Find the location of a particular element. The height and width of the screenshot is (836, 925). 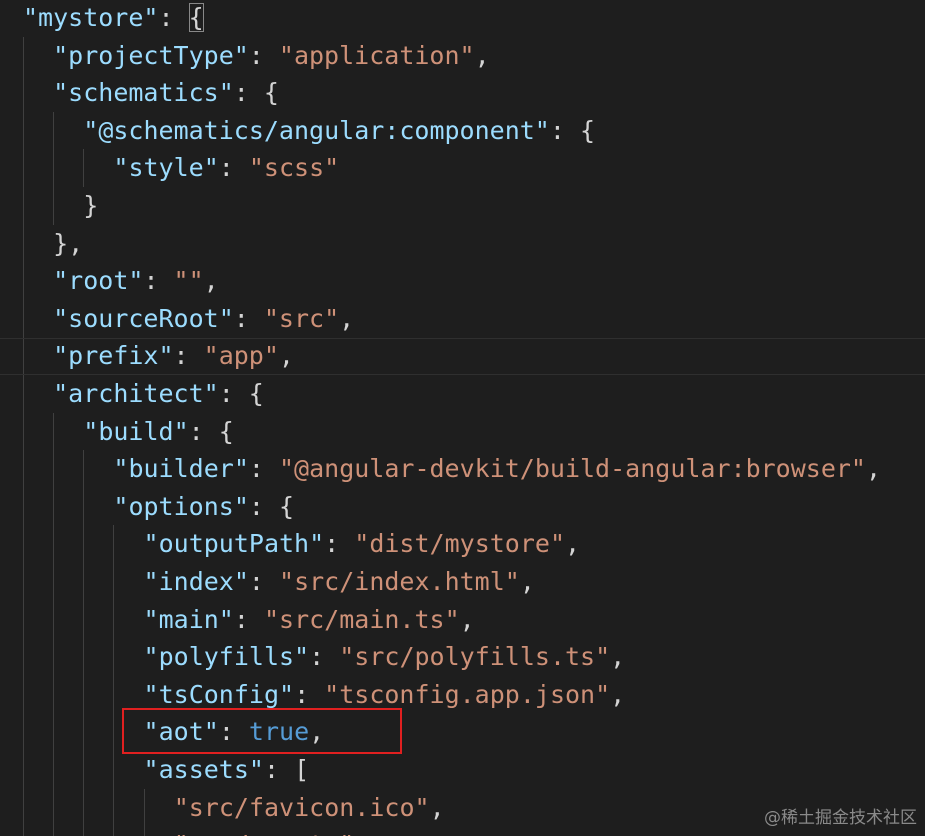

json-key: "options" is located at coordinates (181, 506).